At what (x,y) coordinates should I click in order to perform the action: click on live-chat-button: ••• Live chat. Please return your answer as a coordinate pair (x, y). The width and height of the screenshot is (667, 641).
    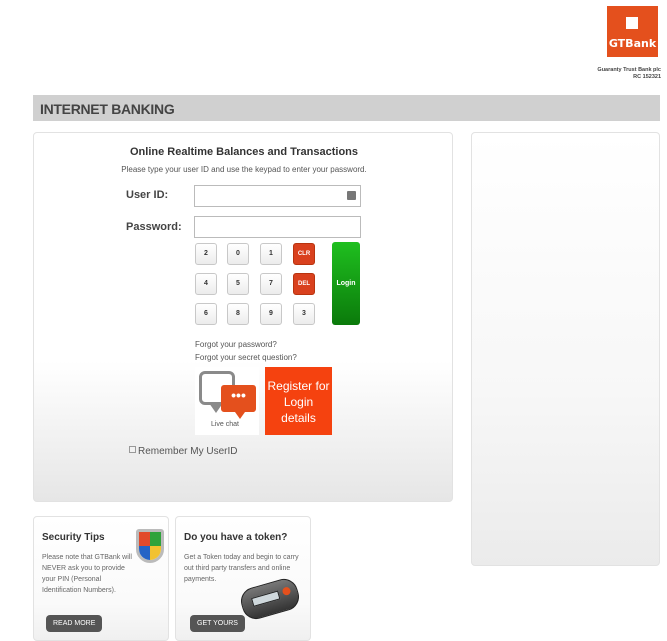
    Looking at the image, I should click on (227, 401).